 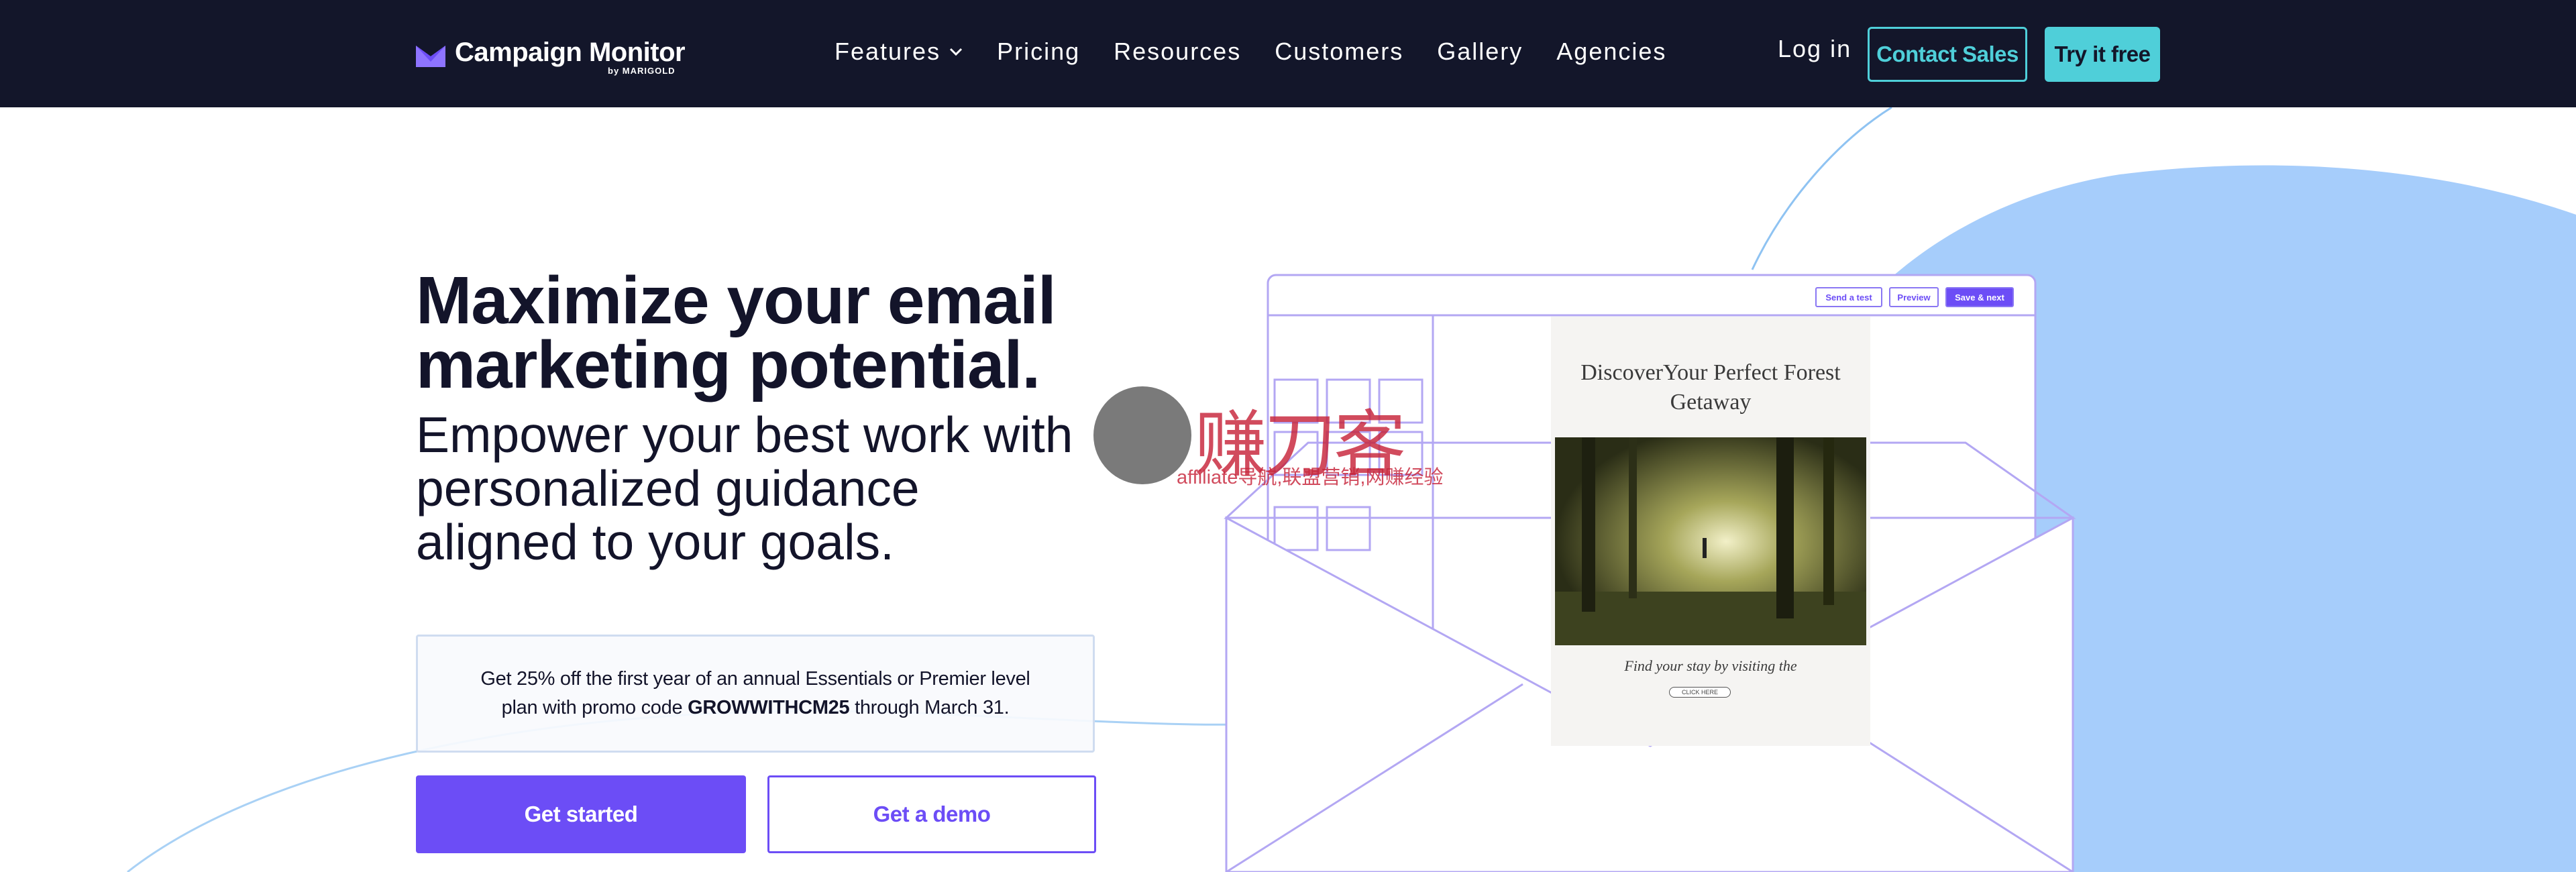 I want to click on forest-photo, so click(x=1710, y=541).